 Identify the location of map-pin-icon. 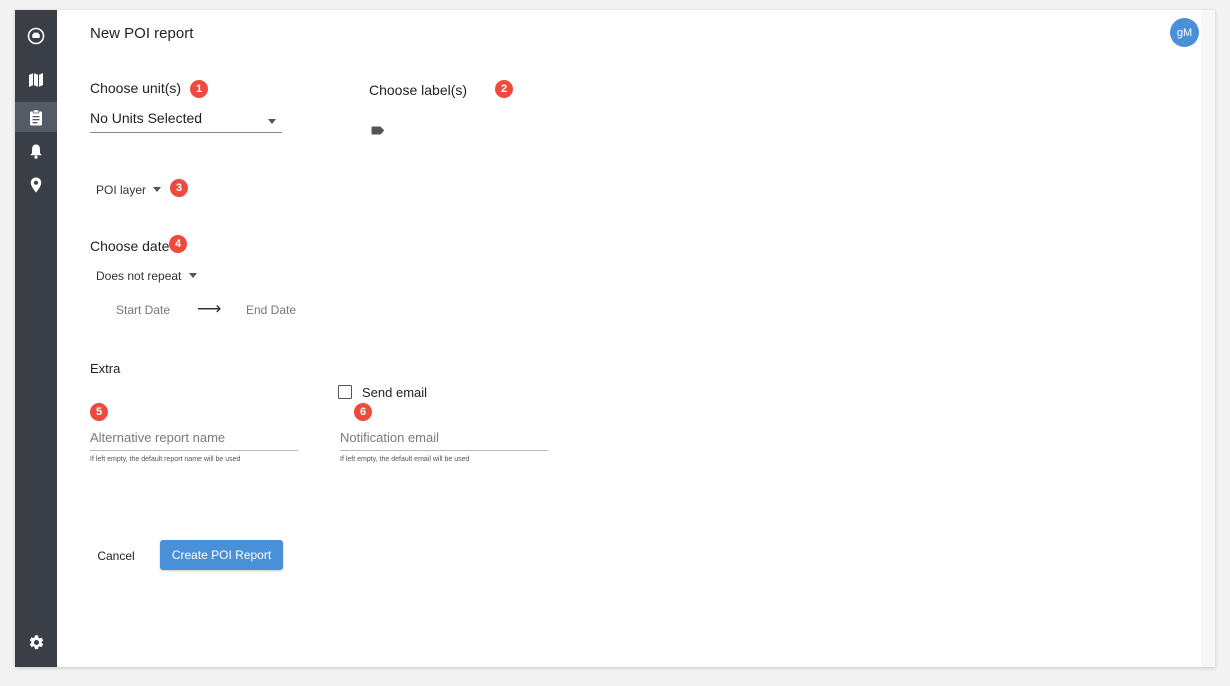
(36, 185).